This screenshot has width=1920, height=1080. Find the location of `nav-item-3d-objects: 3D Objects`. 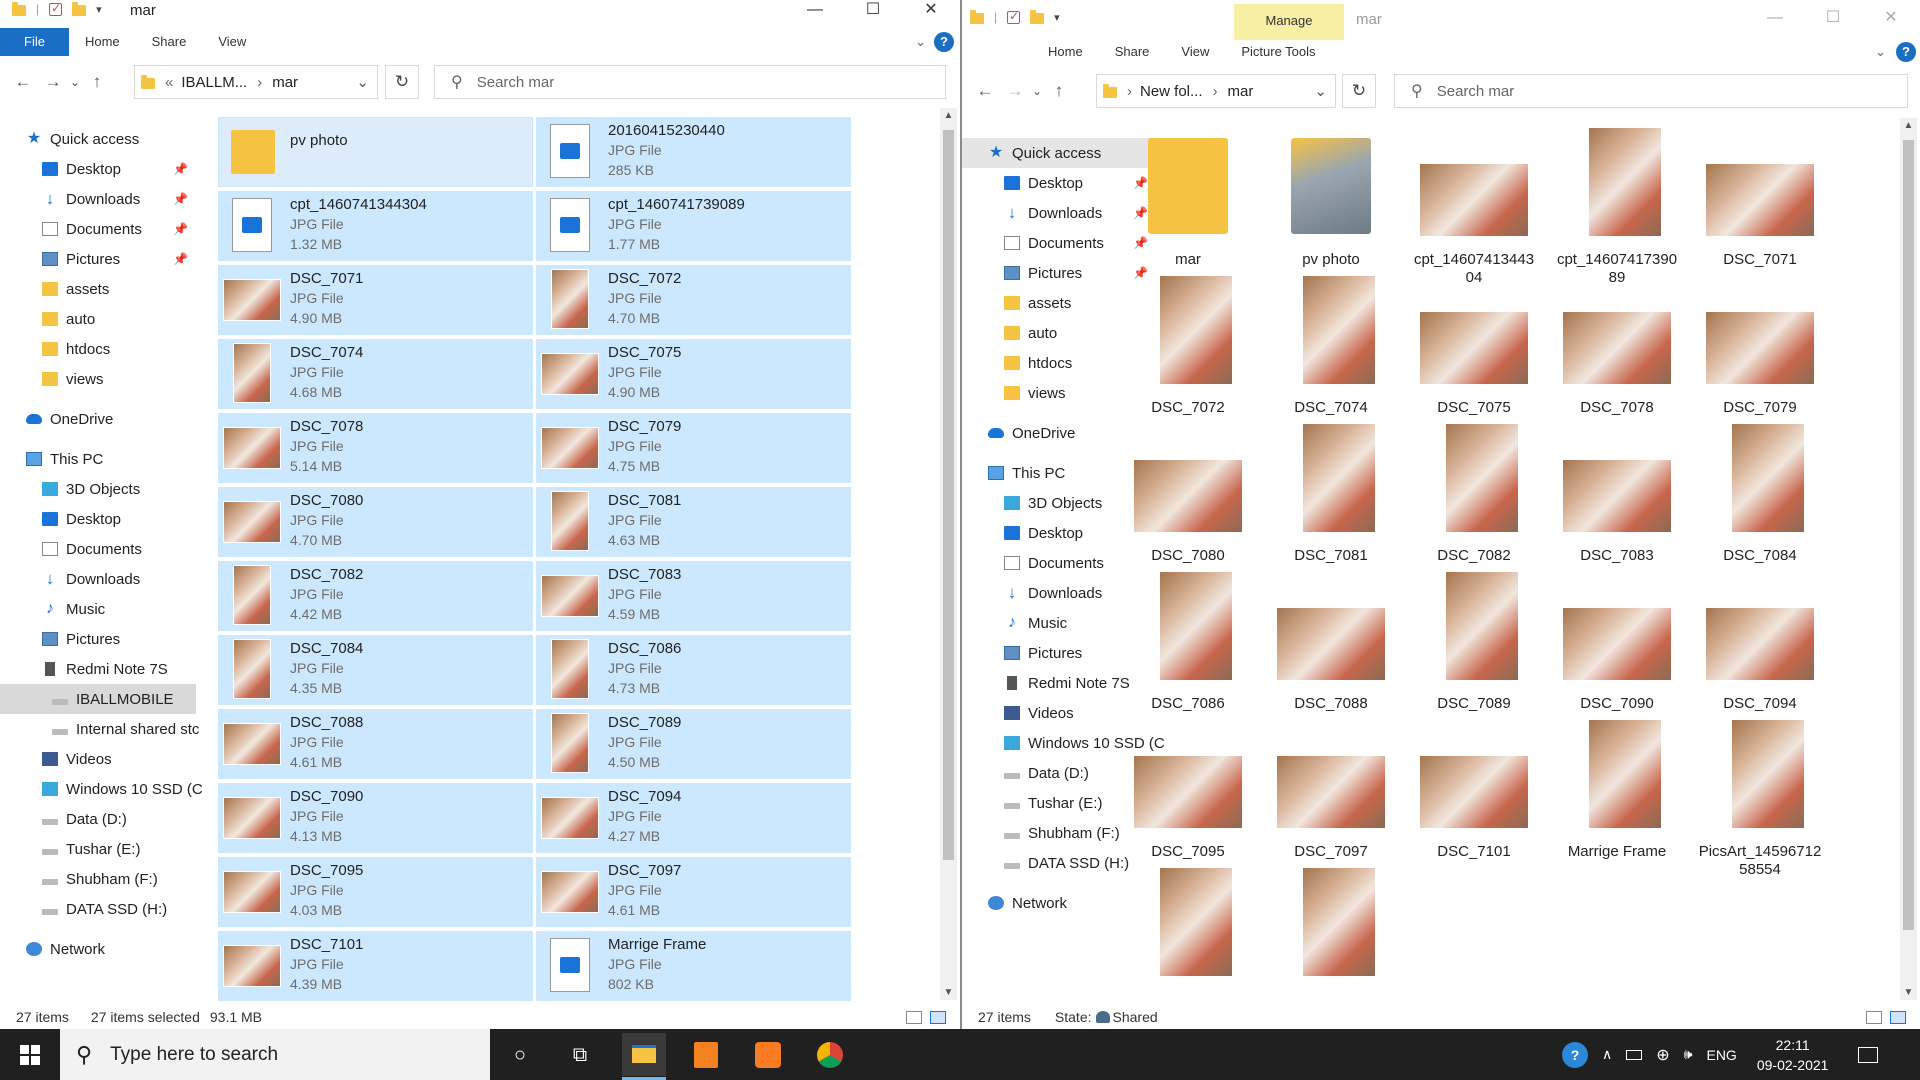

nav-item-3d-objects: 3D Objects is located at coordinates (98, 489).